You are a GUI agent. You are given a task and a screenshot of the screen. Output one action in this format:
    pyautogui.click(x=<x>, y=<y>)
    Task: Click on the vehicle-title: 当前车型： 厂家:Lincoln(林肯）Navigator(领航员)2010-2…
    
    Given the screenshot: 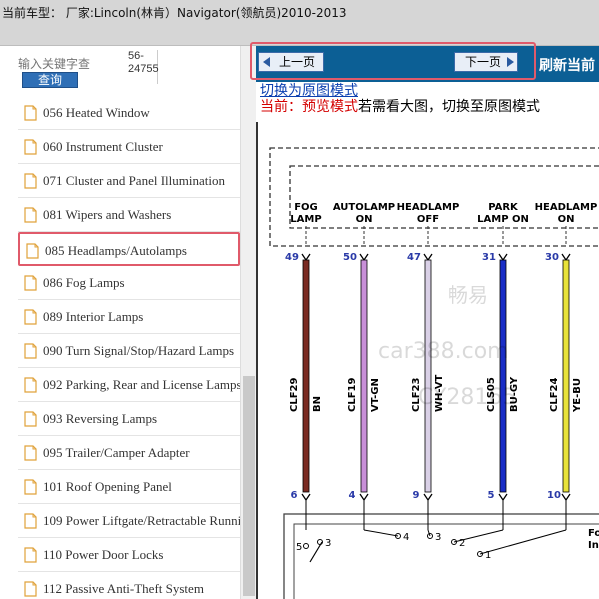 What is the action you would take?
    pyautogui.click(x=174, y=13)
    